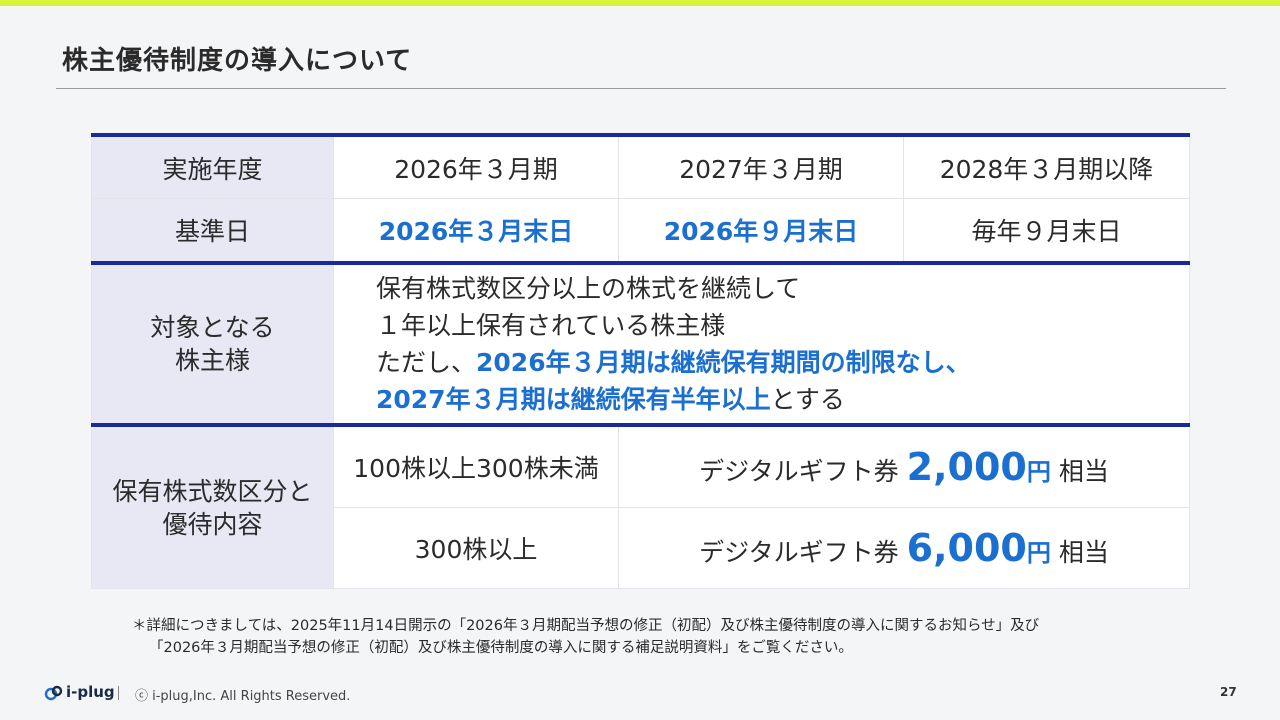  I want to click on tier-1-benefit: デジタルギフト券 2,000円 相当, so click(904, 466).